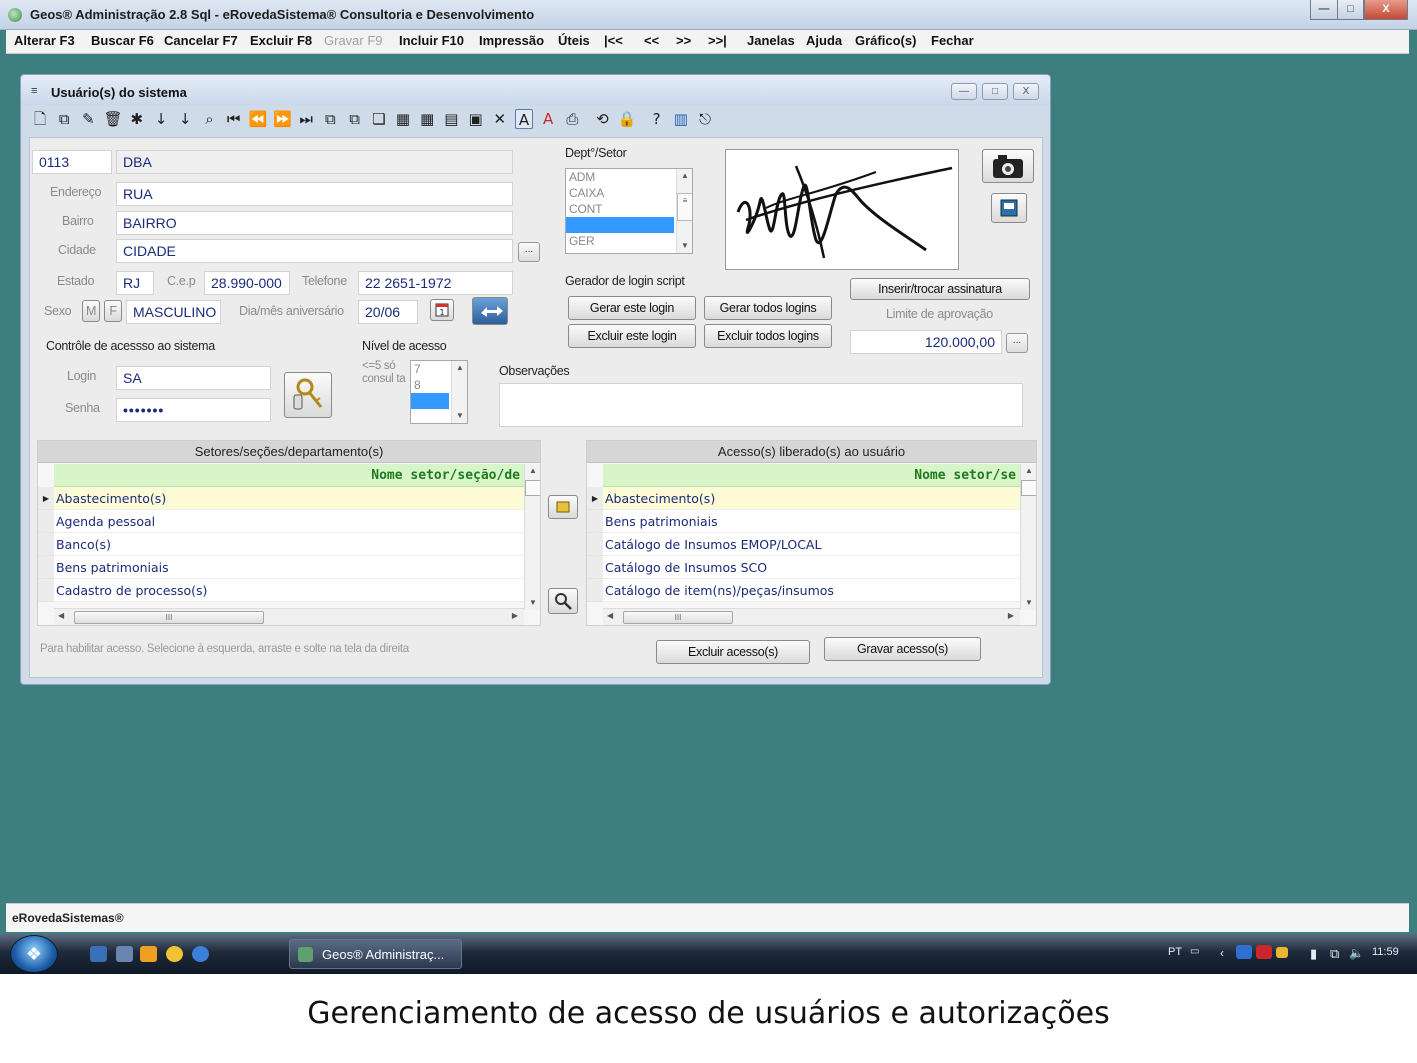  Describe the element at coordinates (1334, 954) in the screenshot. I see `network-icon: ⧉` at that location.